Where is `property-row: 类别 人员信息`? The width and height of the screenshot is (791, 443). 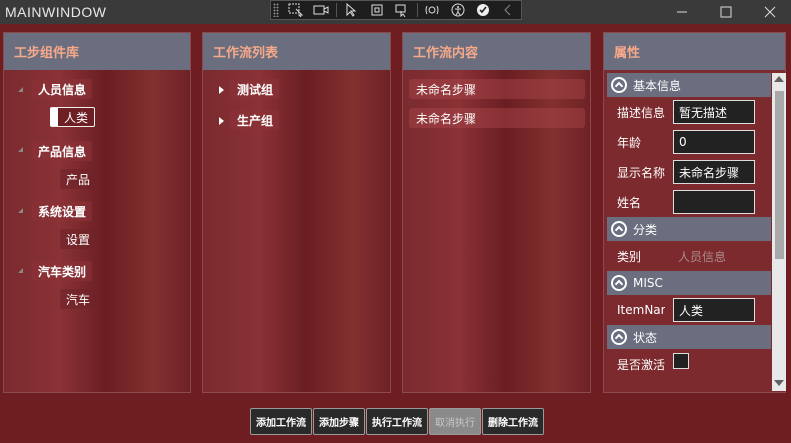 property-row: 类别 人员信息 is located at coordinates (689, 256).